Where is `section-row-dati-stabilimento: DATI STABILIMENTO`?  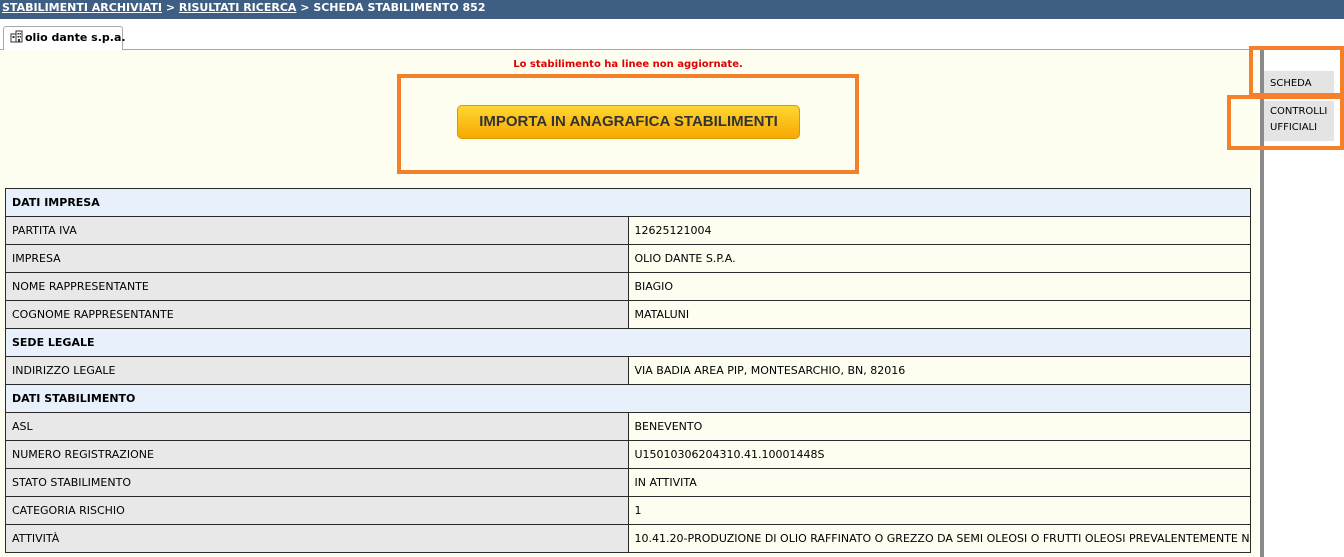
section-row-dati-stabilimento: DATI STABILIMENTO is located at coordinates (628, 398).